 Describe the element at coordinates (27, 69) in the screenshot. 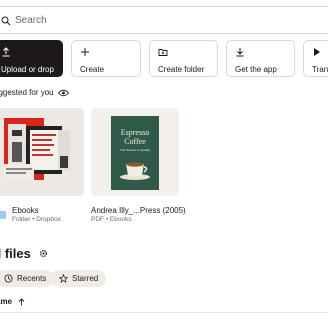

I see `upload-button-label: Upload or drop` at that location.